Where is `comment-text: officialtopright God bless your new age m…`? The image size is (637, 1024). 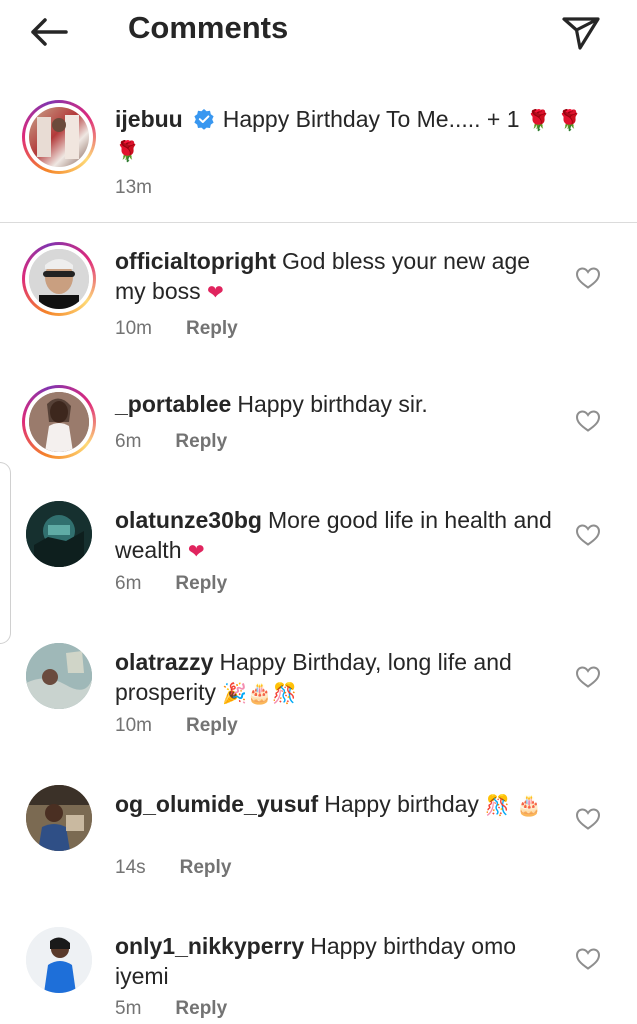
comment-text: officialtopright God bless your new age m… is located at coordinates (334, 276).